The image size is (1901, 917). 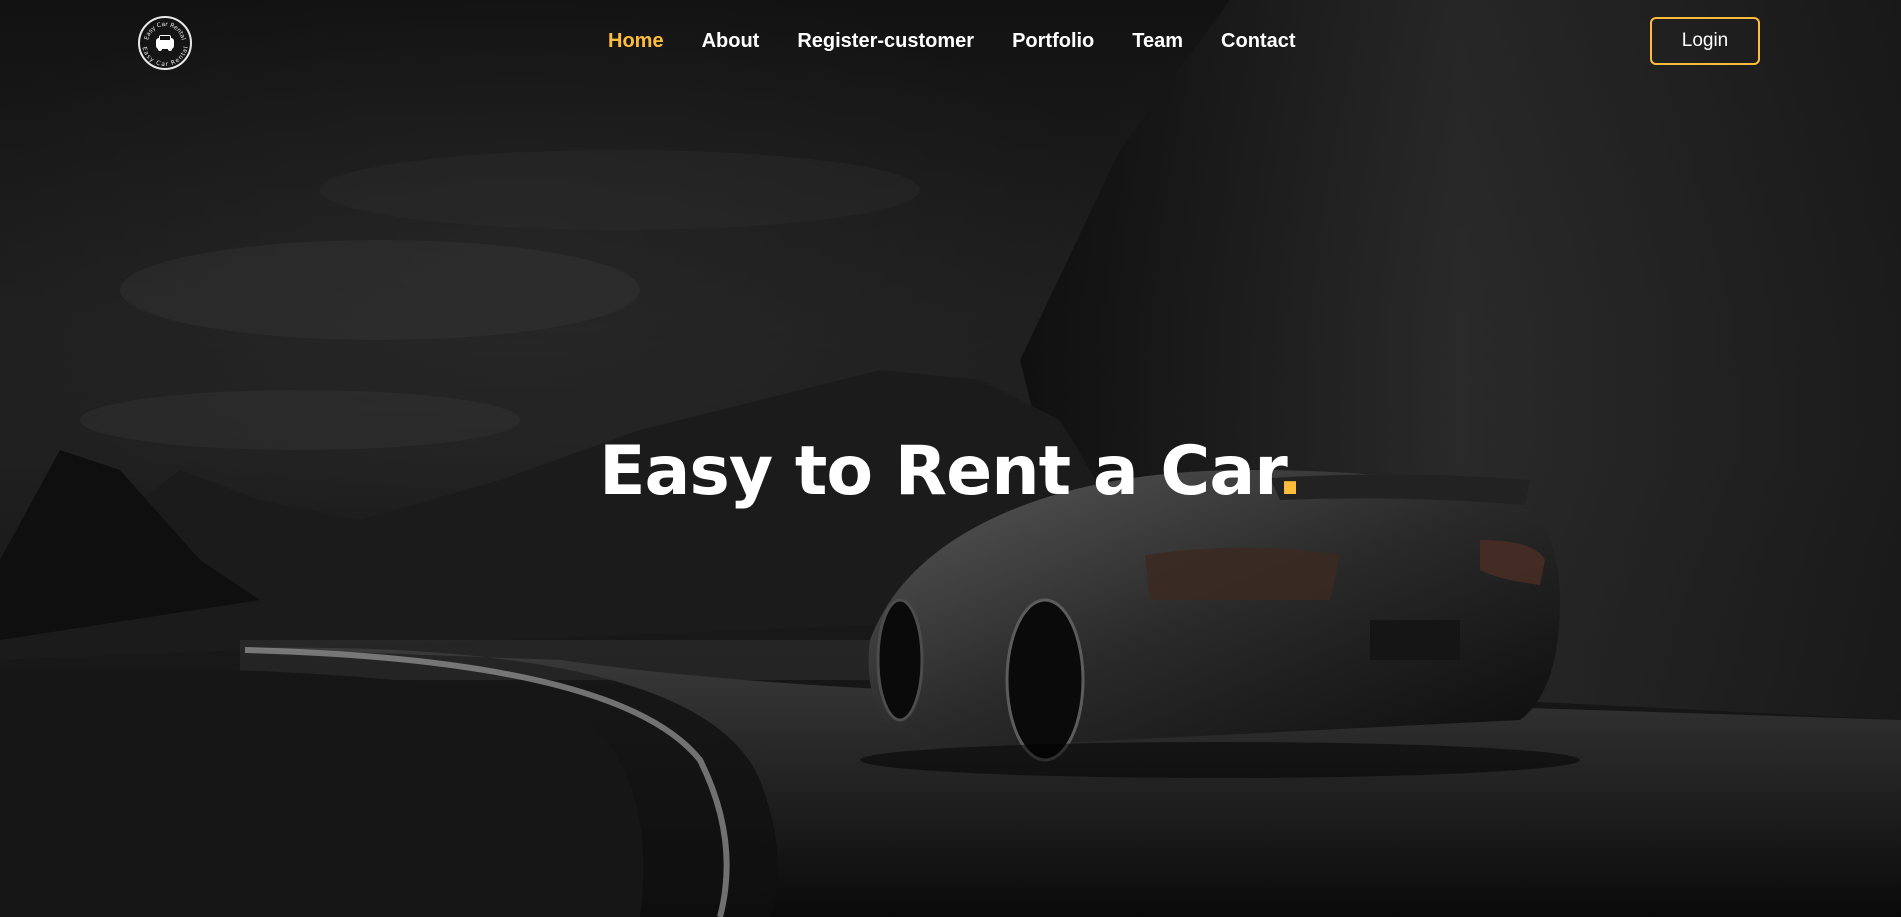 I want to click on nav-link-about: About, so click(x=731, y=41).